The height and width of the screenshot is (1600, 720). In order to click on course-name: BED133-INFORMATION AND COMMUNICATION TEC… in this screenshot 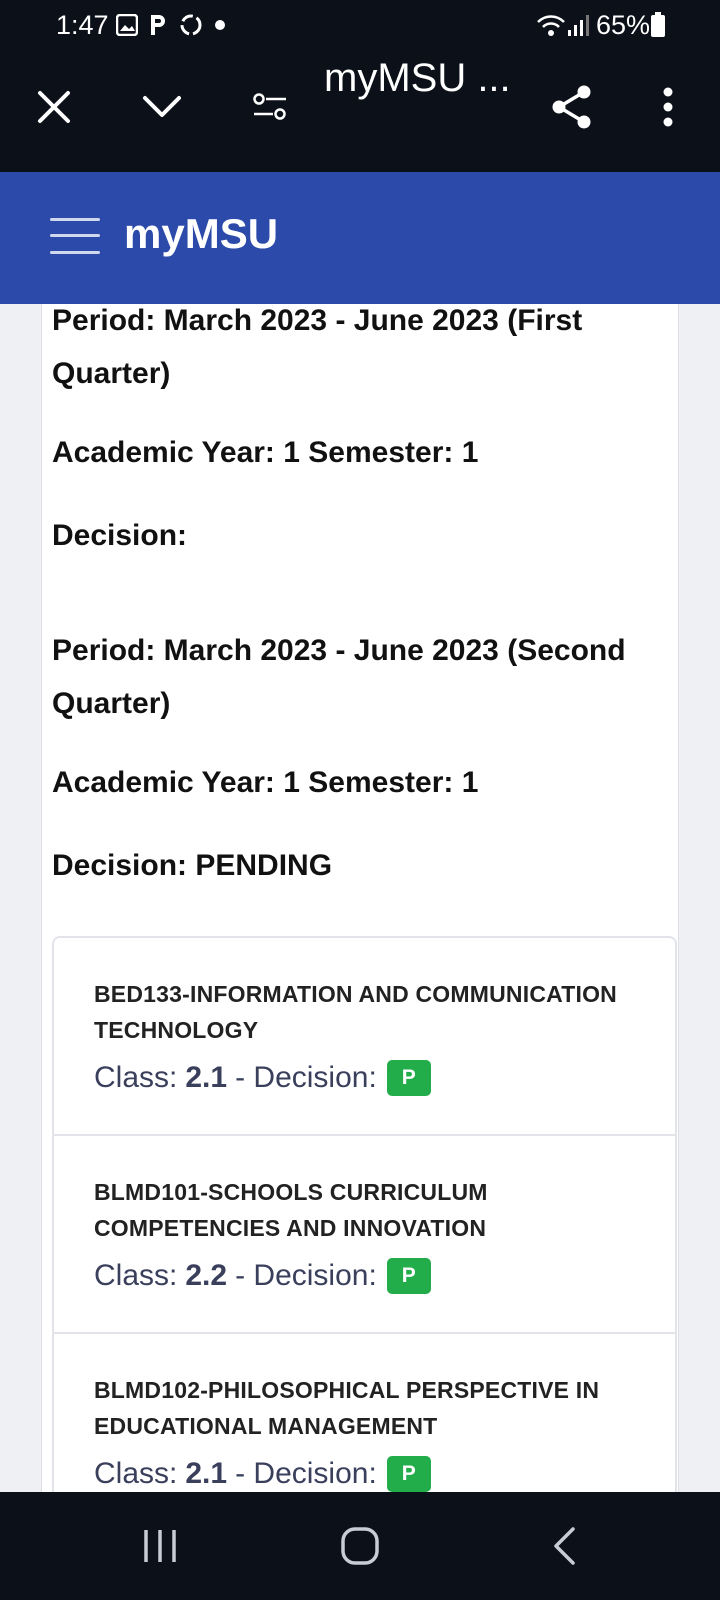, I will do `click(355, 1012)`.